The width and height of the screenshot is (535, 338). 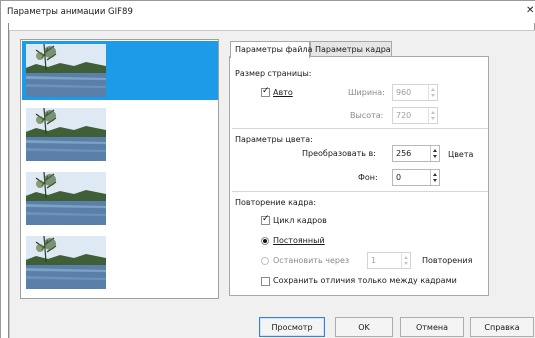 I want to click on loop-label: Цикл кадров, so click(x=300, y=220).